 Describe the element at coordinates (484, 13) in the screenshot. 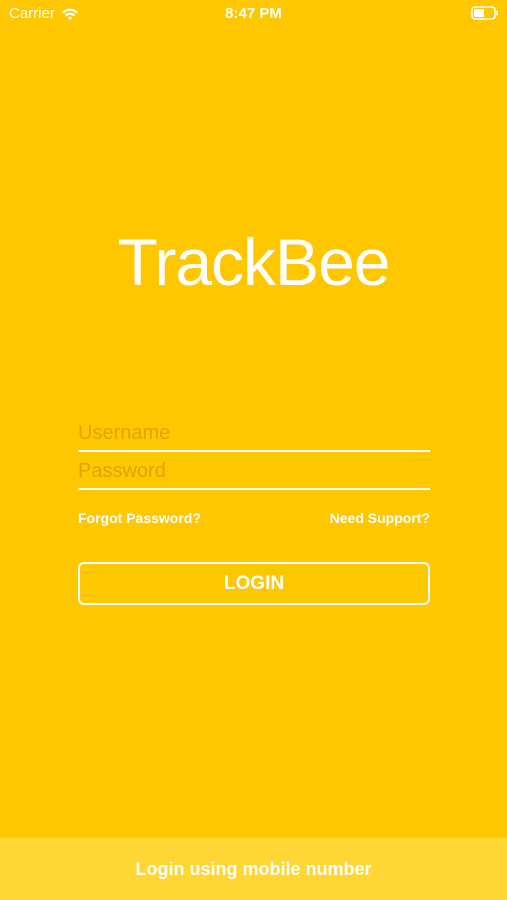

I see `battery-icon` at that location.